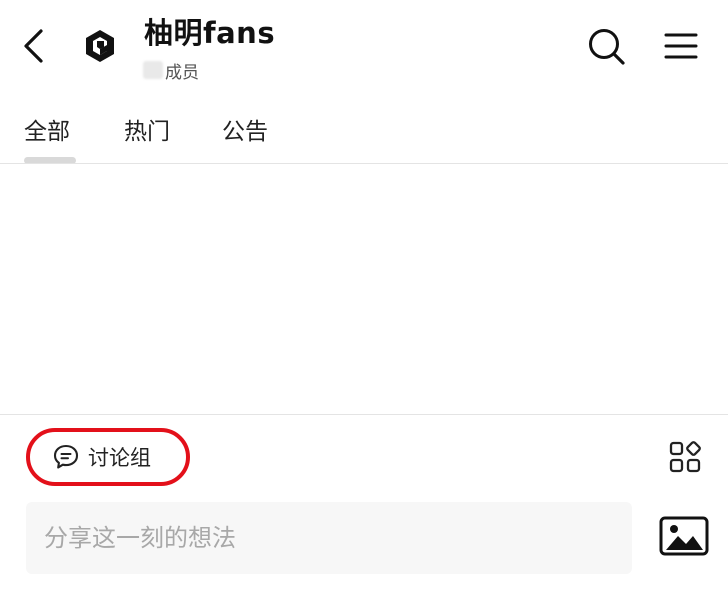 Image resolution: width=728 pixels, height=591 pixels. I want to click on search-icon, so click(607, 47).